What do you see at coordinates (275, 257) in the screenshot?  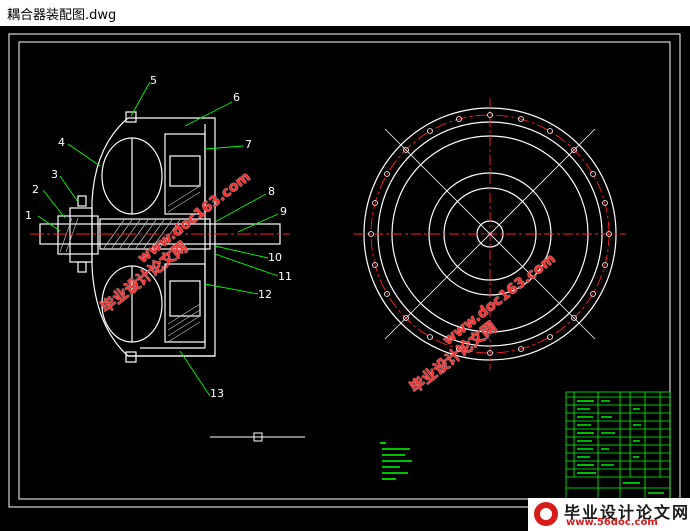 I see `part-label-10: 10` at bounding box center [275, 257].